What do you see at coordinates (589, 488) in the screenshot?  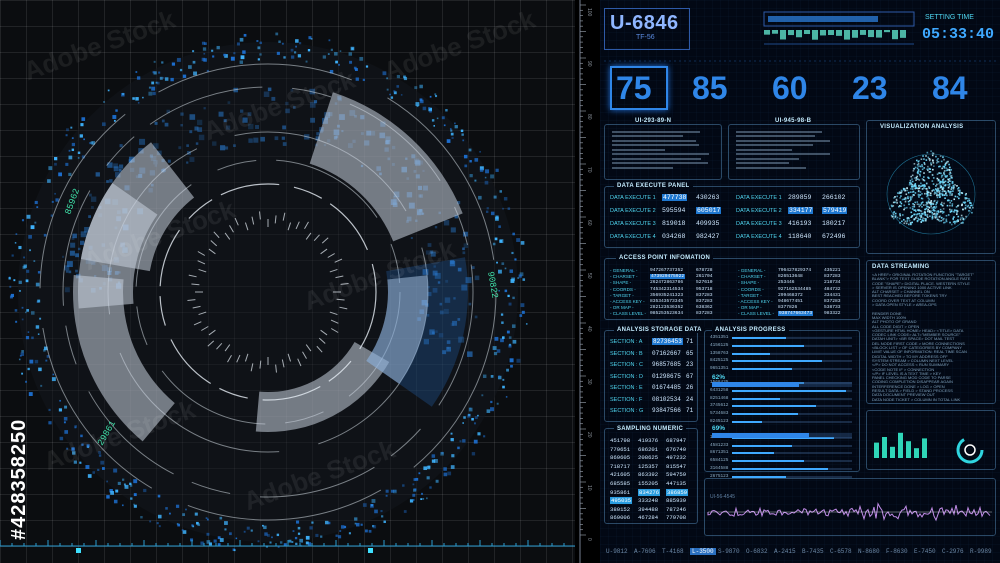 I see `ruler-label: 10` at bounding box center [589, 488].